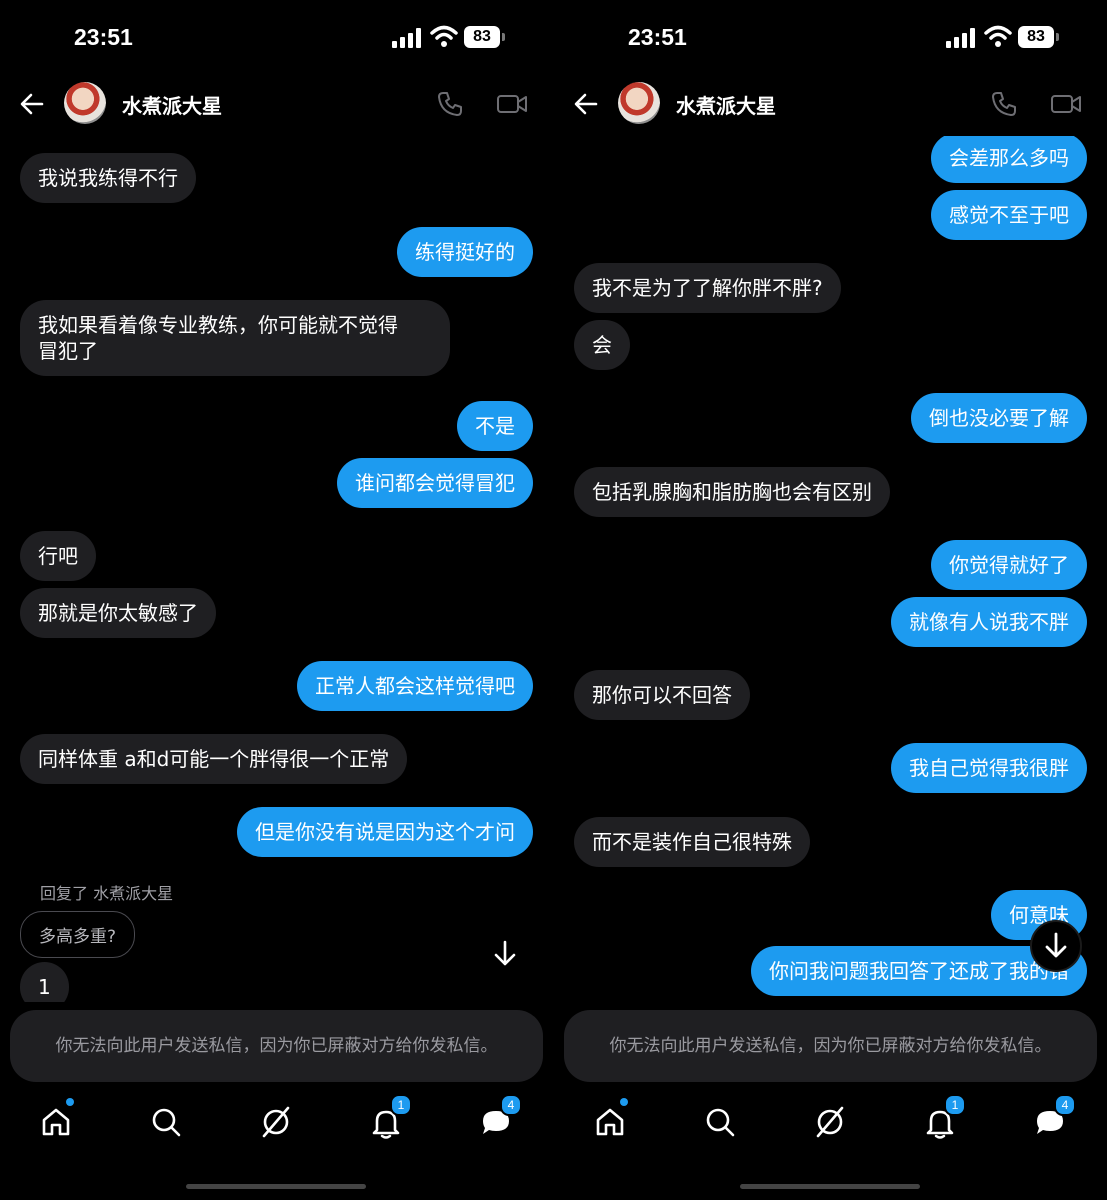 The image size is (1107, 1200). Describe the element at coordinates (1009, 215) in the screenshot. I see `message-bubble-outgoing: 感觉不至于吧` at that location.